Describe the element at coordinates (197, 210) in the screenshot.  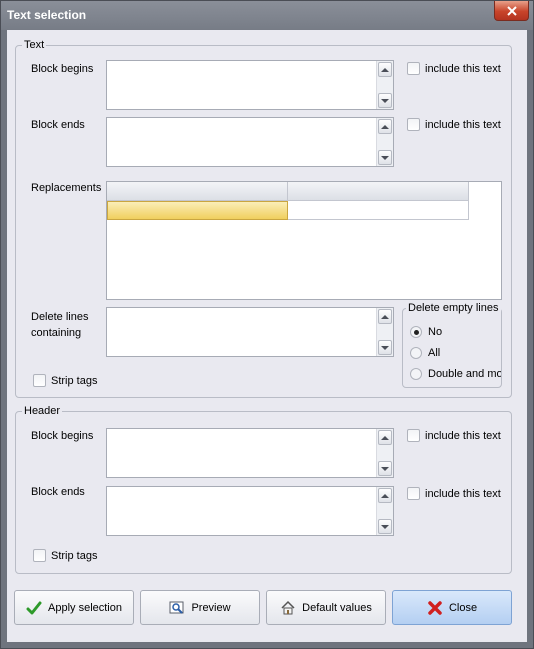
I see `grid-cell-selected` at that location.